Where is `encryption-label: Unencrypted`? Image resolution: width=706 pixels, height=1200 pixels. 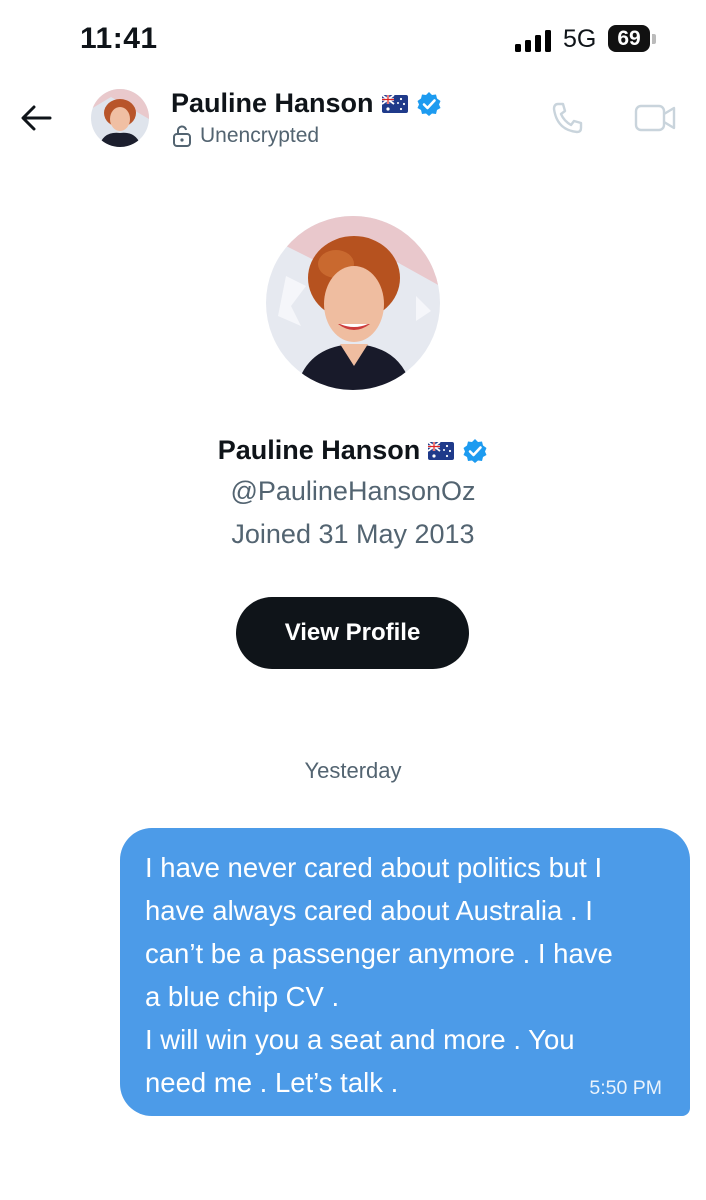
encryption-label: Unencrypted is located at coordinates (260, 135).